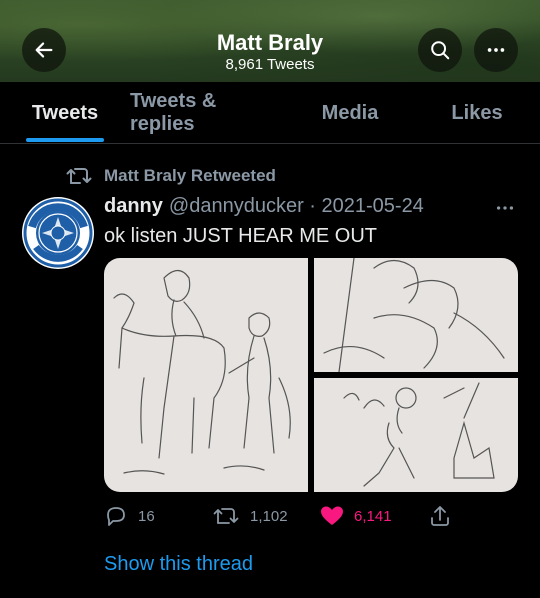 Image resolution: width=540 pixels, height=598 pixels. Describe the element at coordinates (241, 236) in the screenshot. I see `tweet-text: ok listen JUST HEAR ME OUT` at that location.